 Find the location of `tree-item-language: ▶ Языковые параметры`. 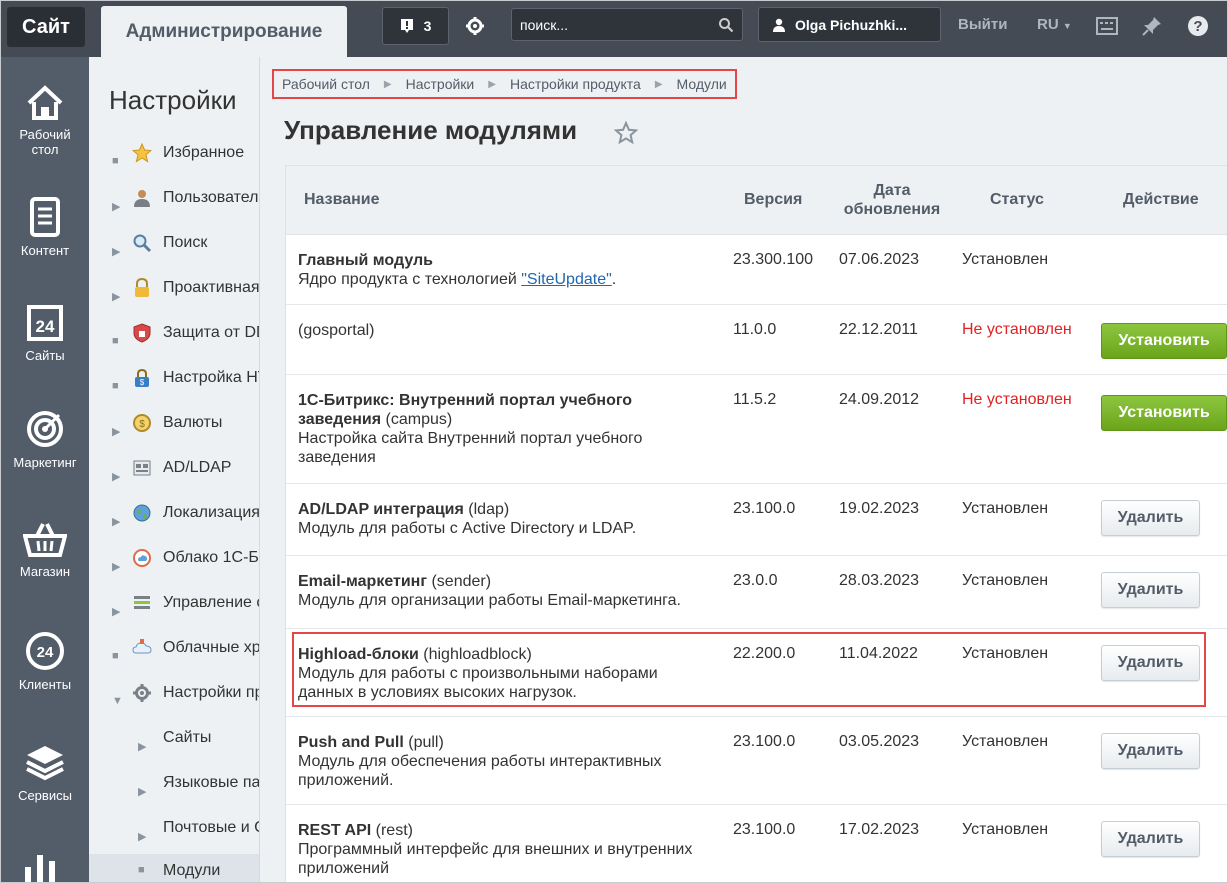

tree-item-language: ▶ Языковые параметры is located at coordinates (174, 793).